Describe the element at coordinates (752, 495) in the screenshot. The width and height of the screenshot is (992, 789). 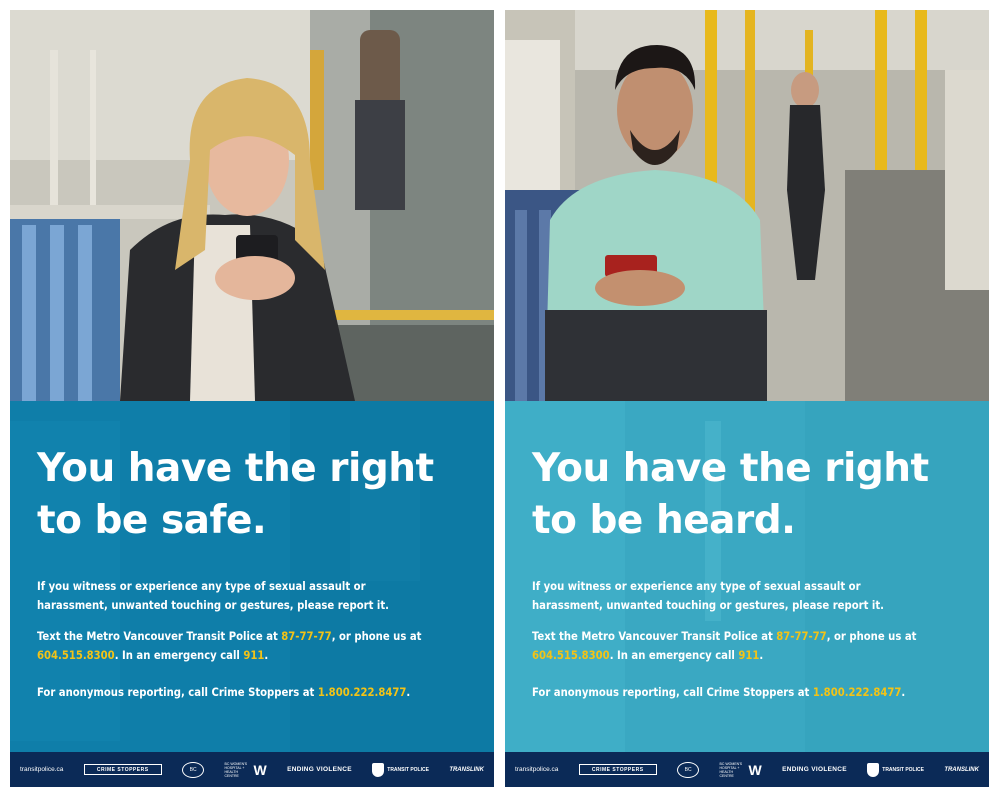
I see `headline: You have the right to be heard.` at that location.